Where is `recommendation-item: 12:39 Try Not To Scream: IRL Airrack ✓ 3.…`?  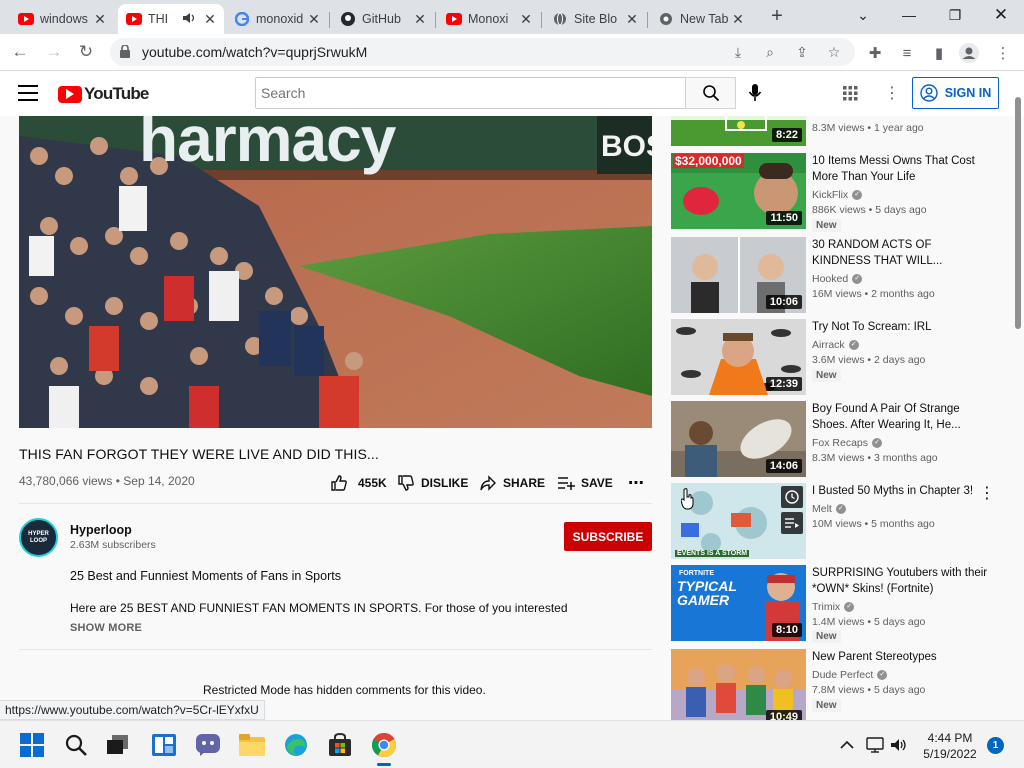 recommendation-item: 12:39 Try Not To Scream: IRL Airrack ✓ 3.… is located at coordinates (836, 358).